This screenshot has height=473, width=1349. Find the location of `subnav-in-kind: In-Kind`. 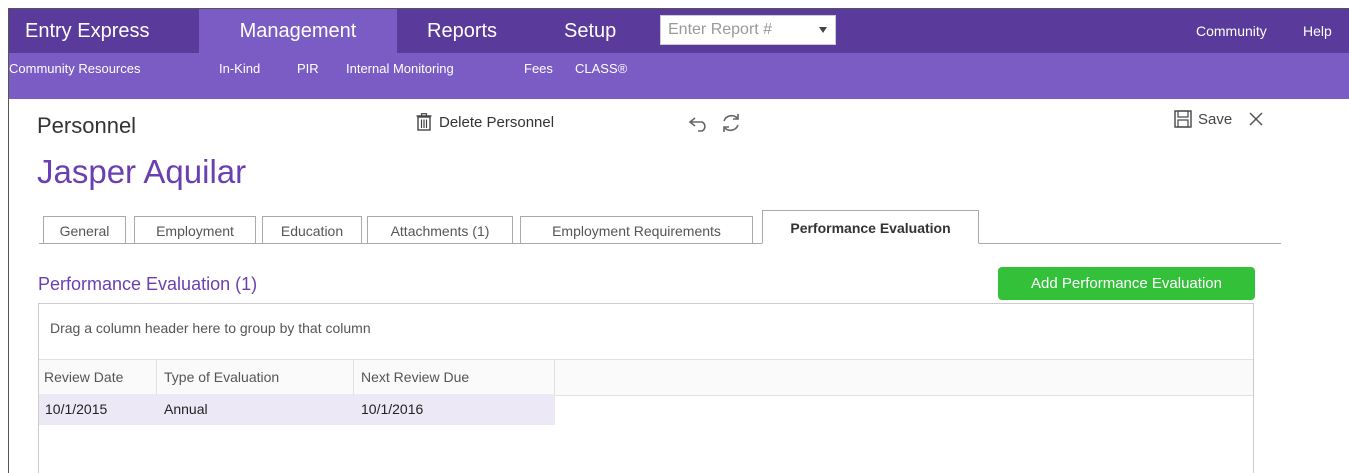

subnav-in-kind: In-Kind is located at coordinates (239, 69).